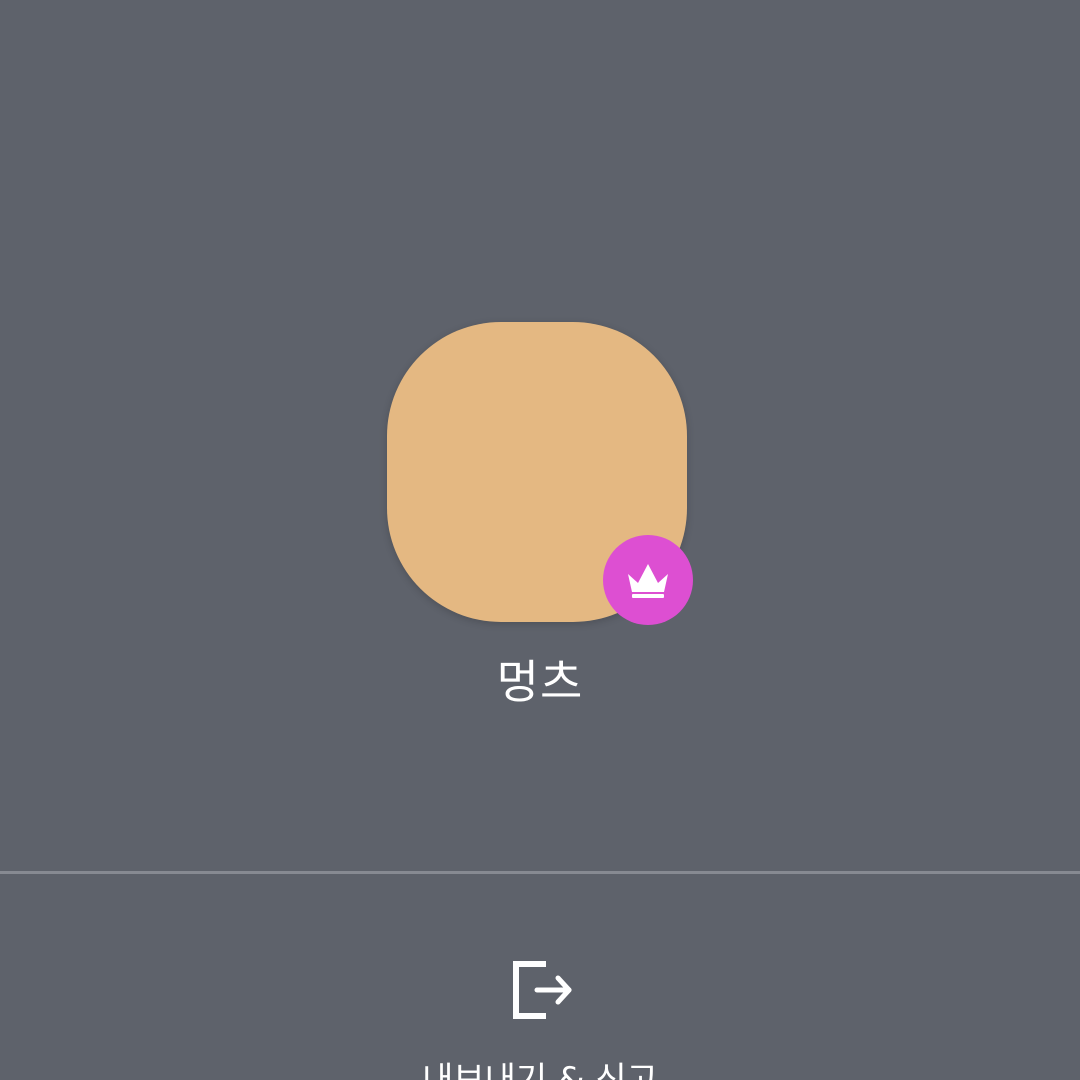 The height and width of the screenshot is (1080, 1080). What do you see at coordinates (540, 1070) in the screenshot?
I see `leave-report-label: 내보내기 & 신고` at bounding box center [540, 1070].